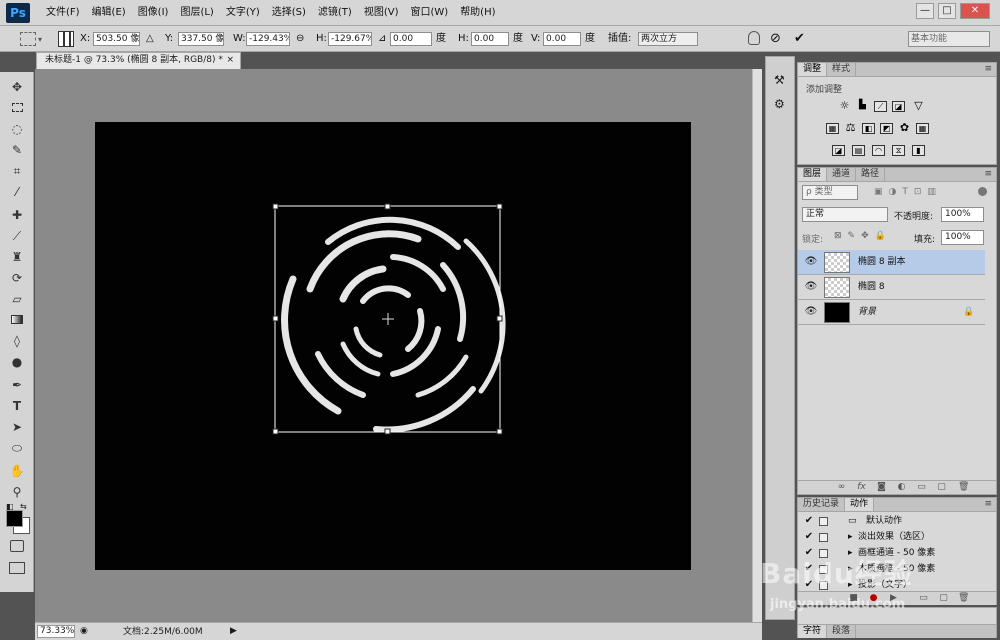 This screenshot has width=1000, height=640. I want to click on layer-style-icon: fx, so click(861, 487).